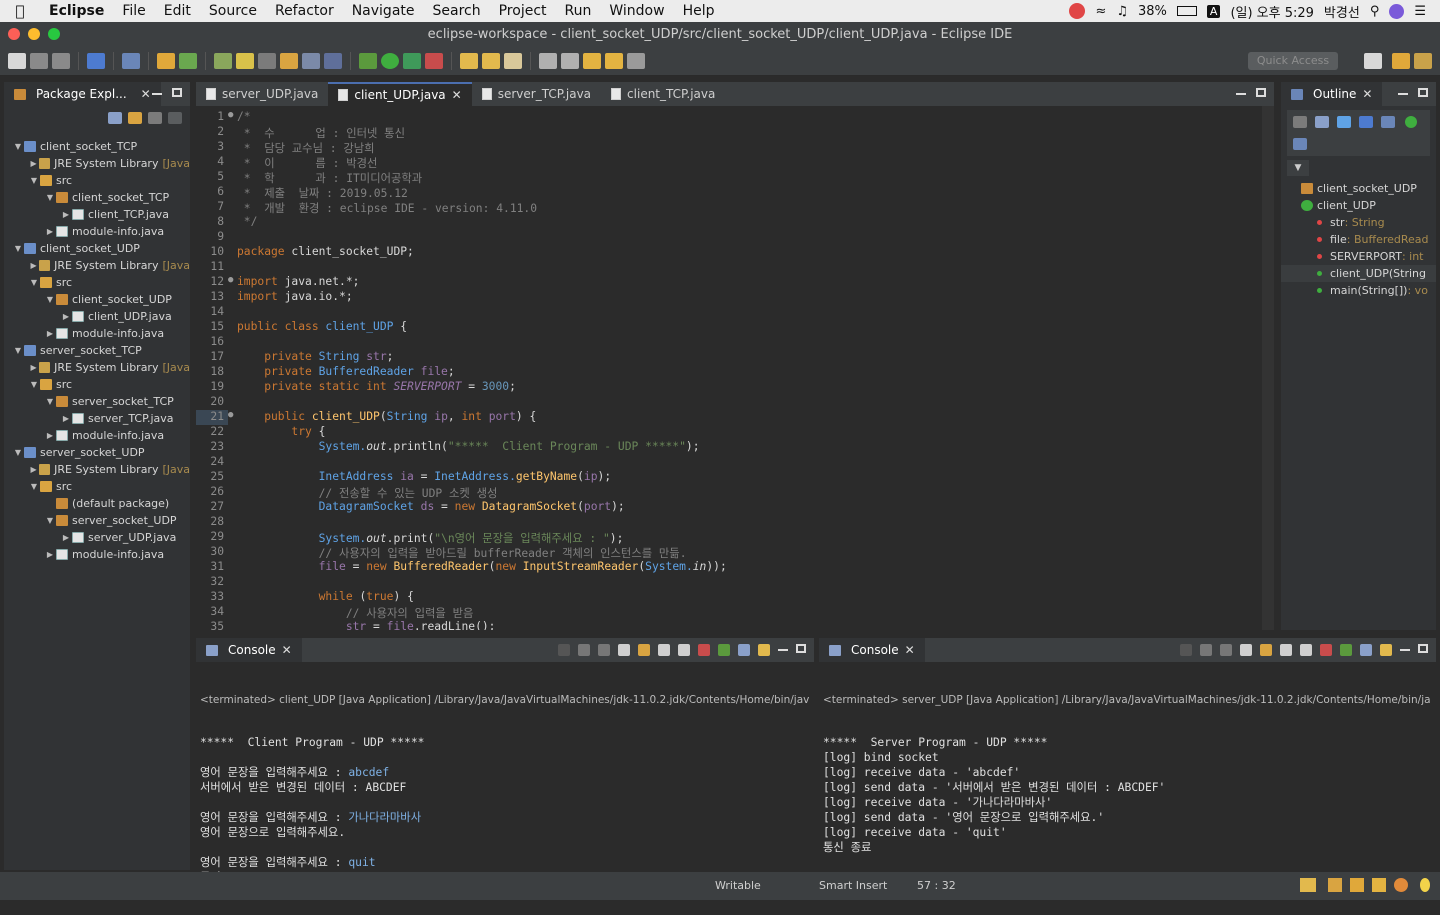  Describe the element at coordinates (97, 418) in the screenshot. I see `tree-item: ▶ server_TCP.java` at that location.